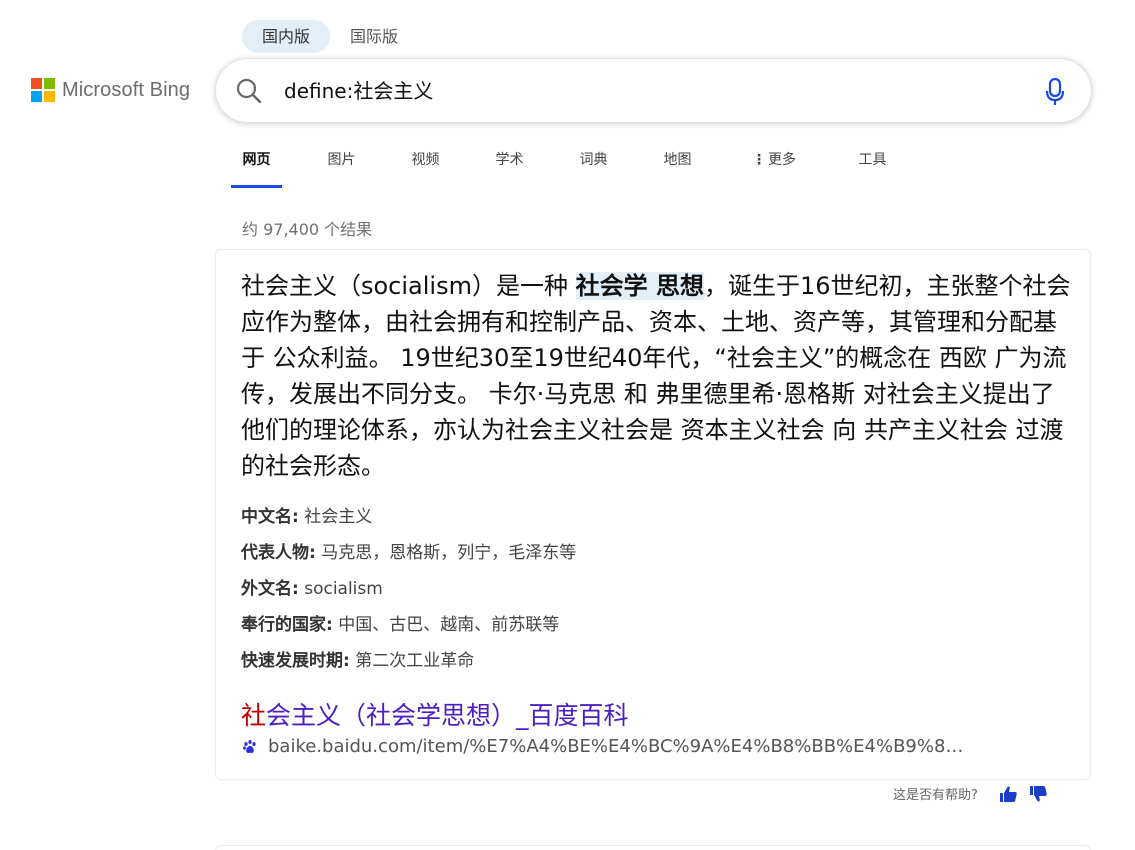 The height and width of the screenshot is (850, 1135). Describe the element at coordinates (249, 746) in the screenshot. I see `baidu-paw-icon` at that location.